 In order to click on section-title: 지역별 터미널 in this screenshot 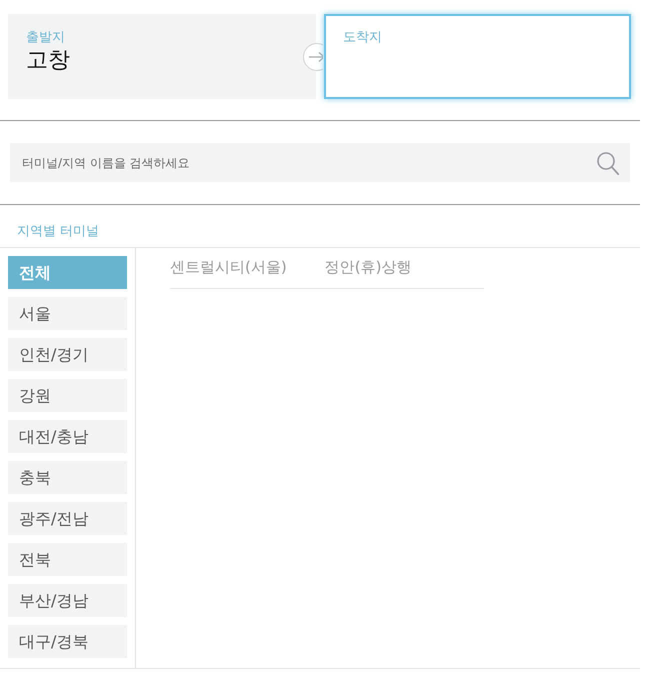, I will do `click(58, 232)`.